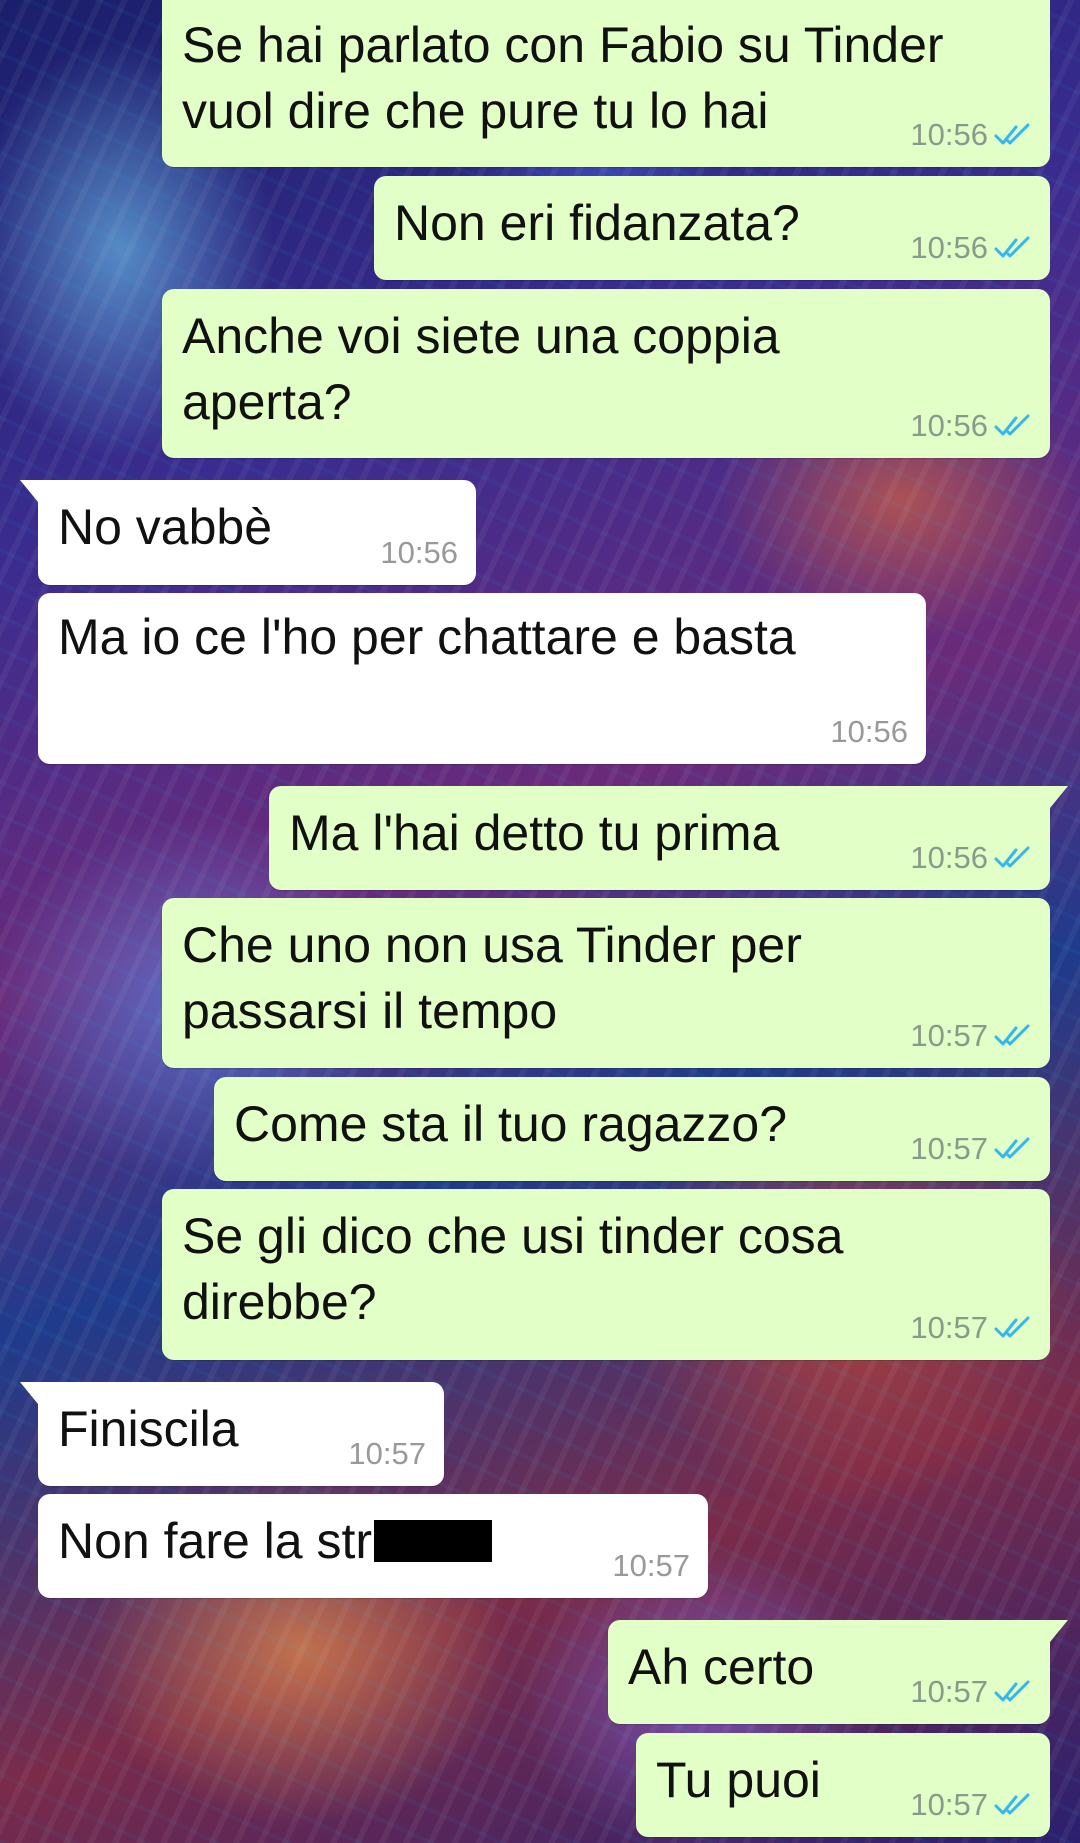  Describe the element at coordinates (427, 637) in the screenshot. I see `message-text: Ma io ce l'ho per chattare e basta` at that location.